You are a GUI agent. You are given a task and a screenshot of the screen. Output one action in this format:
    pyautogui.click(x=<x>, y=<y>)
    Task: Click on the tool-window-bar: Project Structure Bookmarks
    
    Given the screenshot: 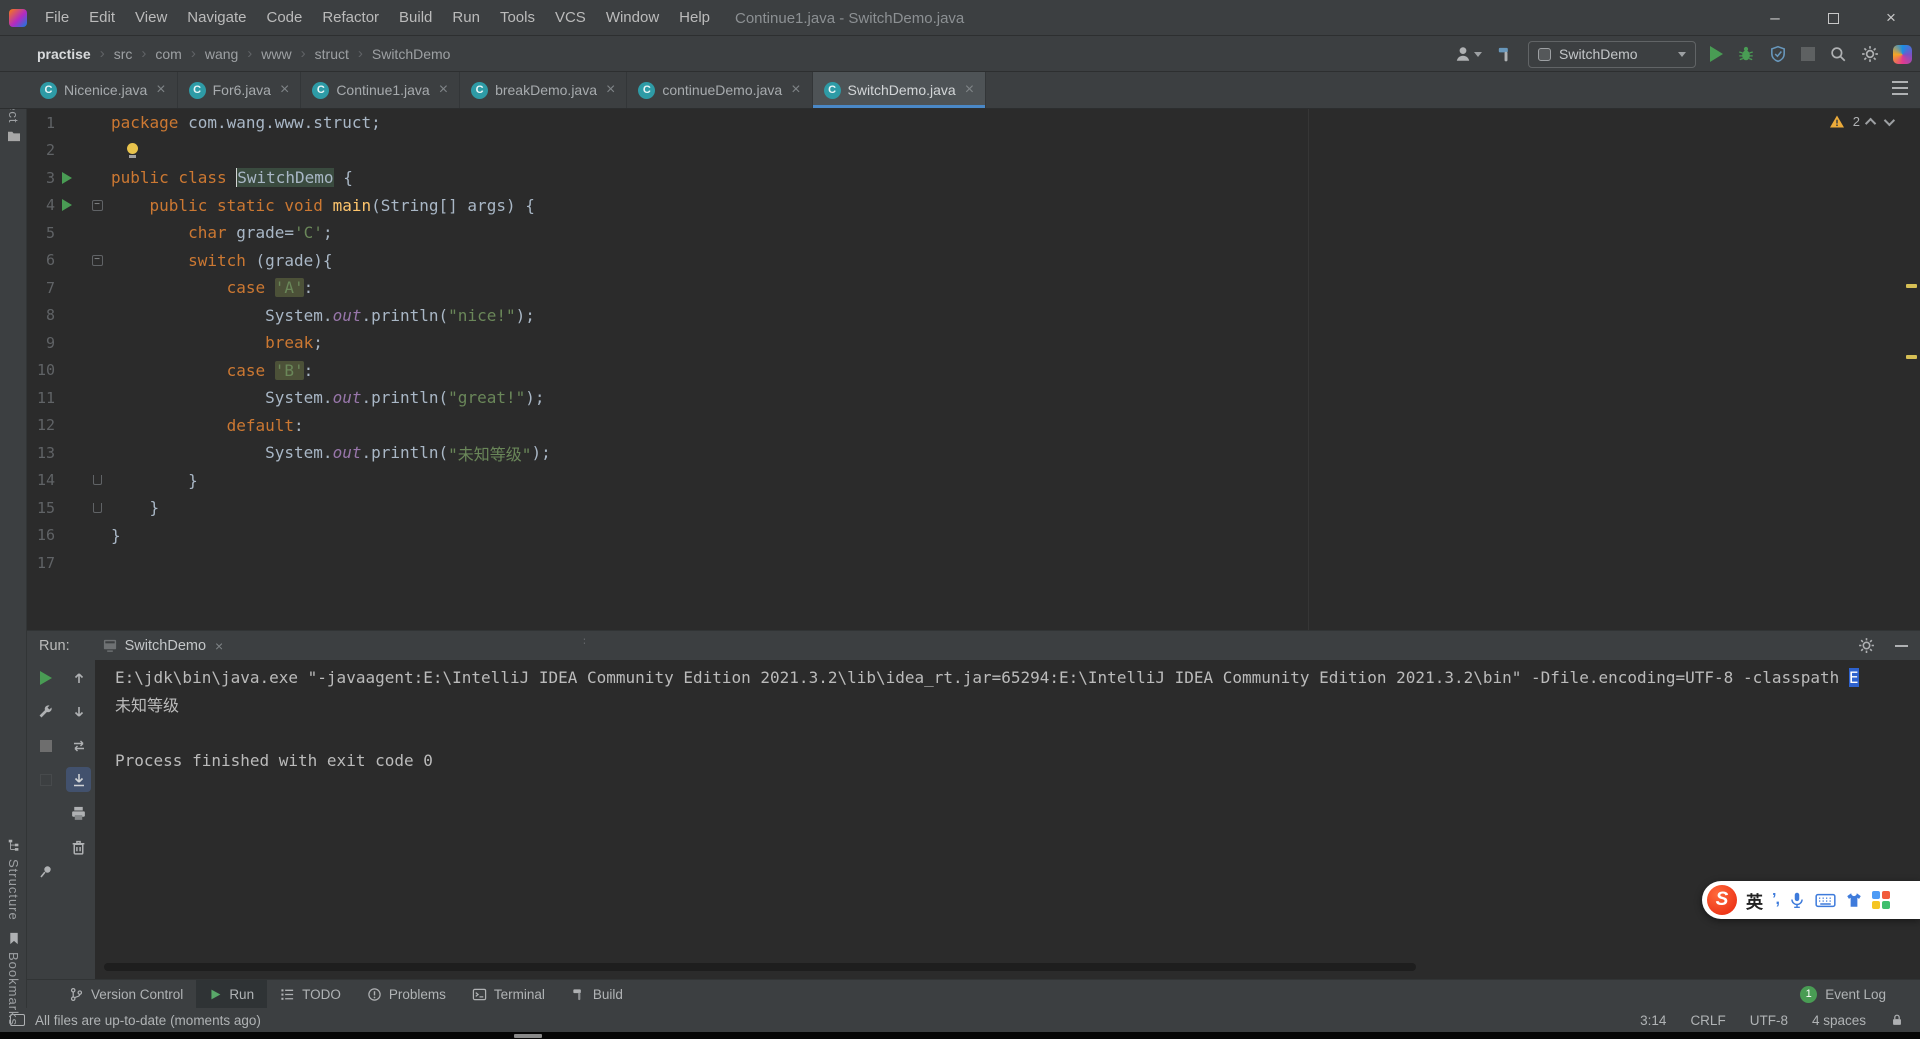 What is the action you would take?
    pyautogui.click(x=13, y=549)
    